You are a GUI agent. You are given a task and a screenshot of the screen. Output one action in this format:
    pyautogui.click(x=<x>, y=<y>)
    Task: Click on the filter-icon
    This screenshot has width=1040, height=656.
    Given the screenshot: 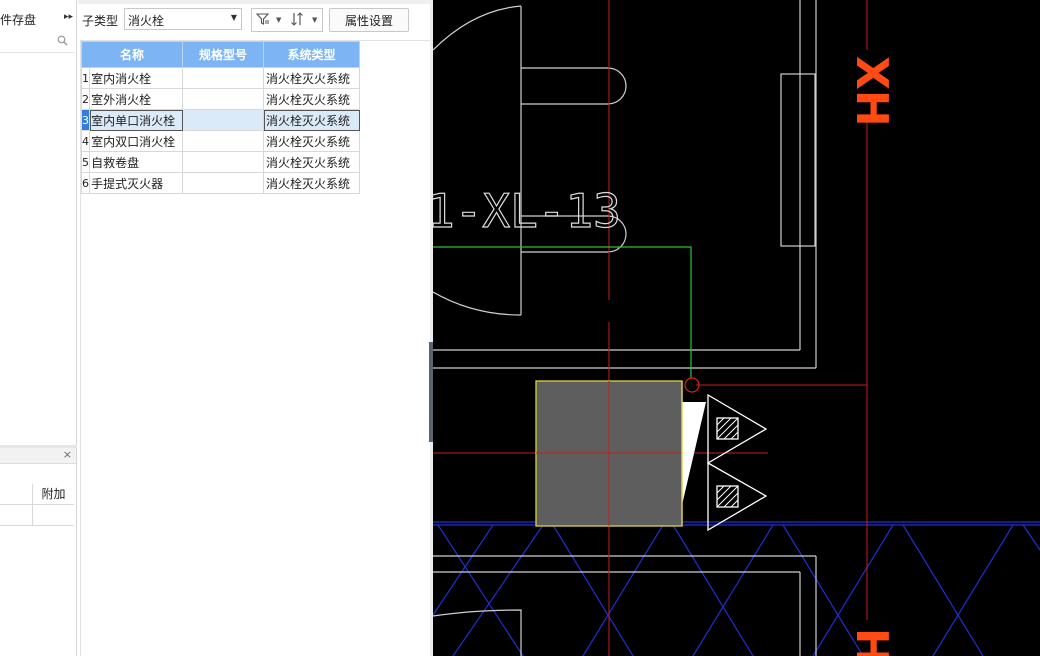 What is the action you would take?
    pyautogui.click(x=262, y=21)
    